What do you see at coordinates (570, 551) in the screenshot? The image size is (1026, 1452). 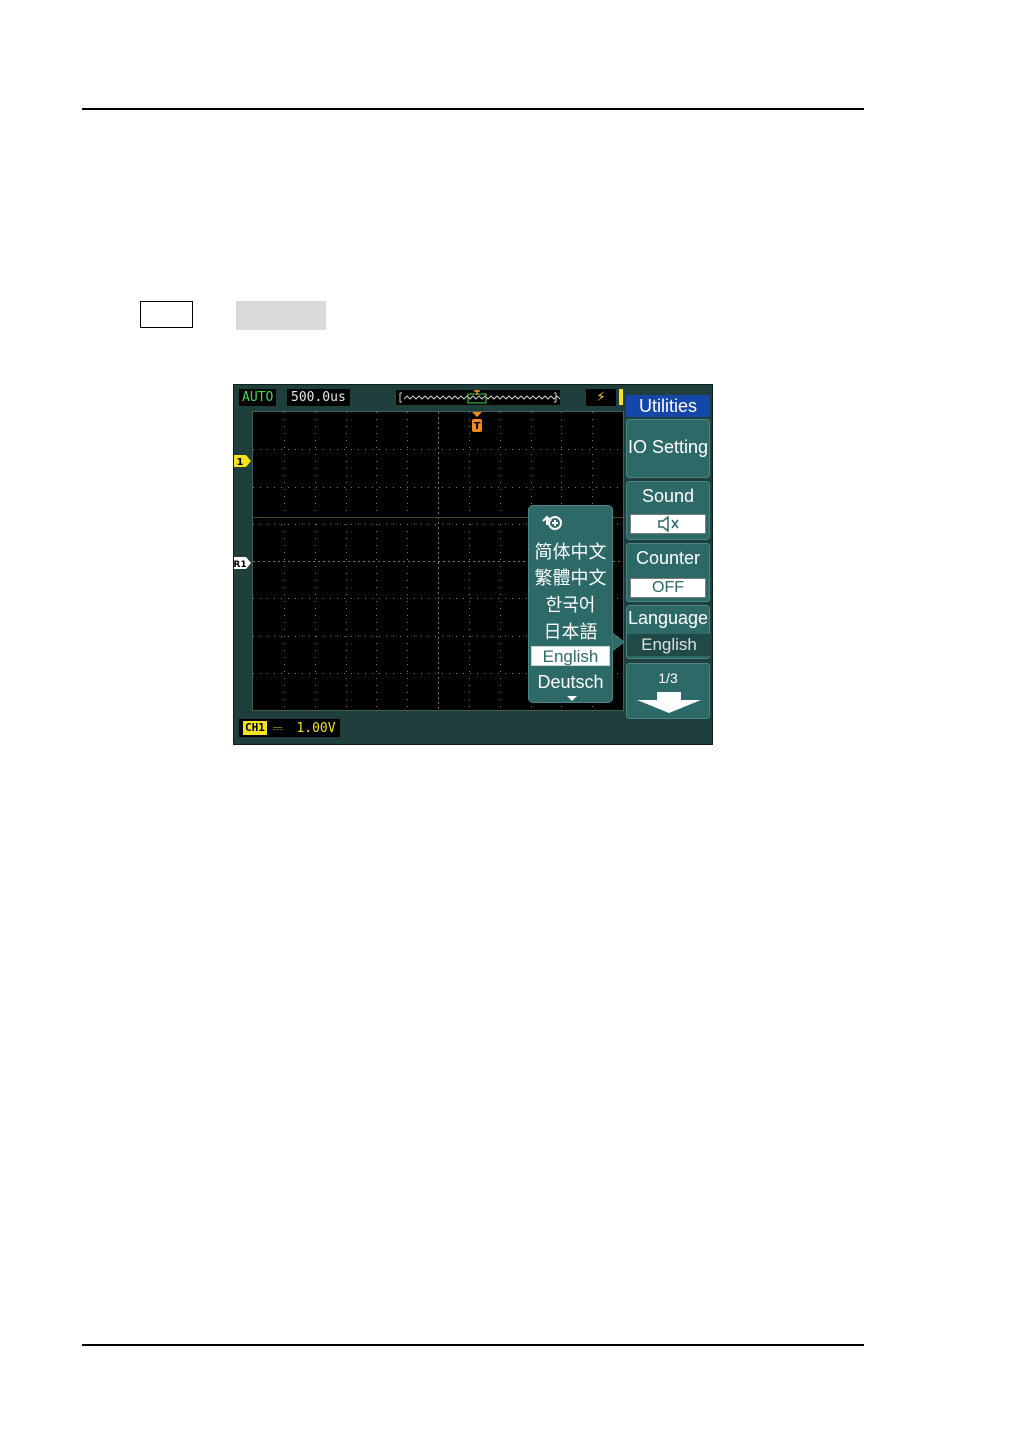 I see `language-option: 简体中文` at bounding box center [570, 551].